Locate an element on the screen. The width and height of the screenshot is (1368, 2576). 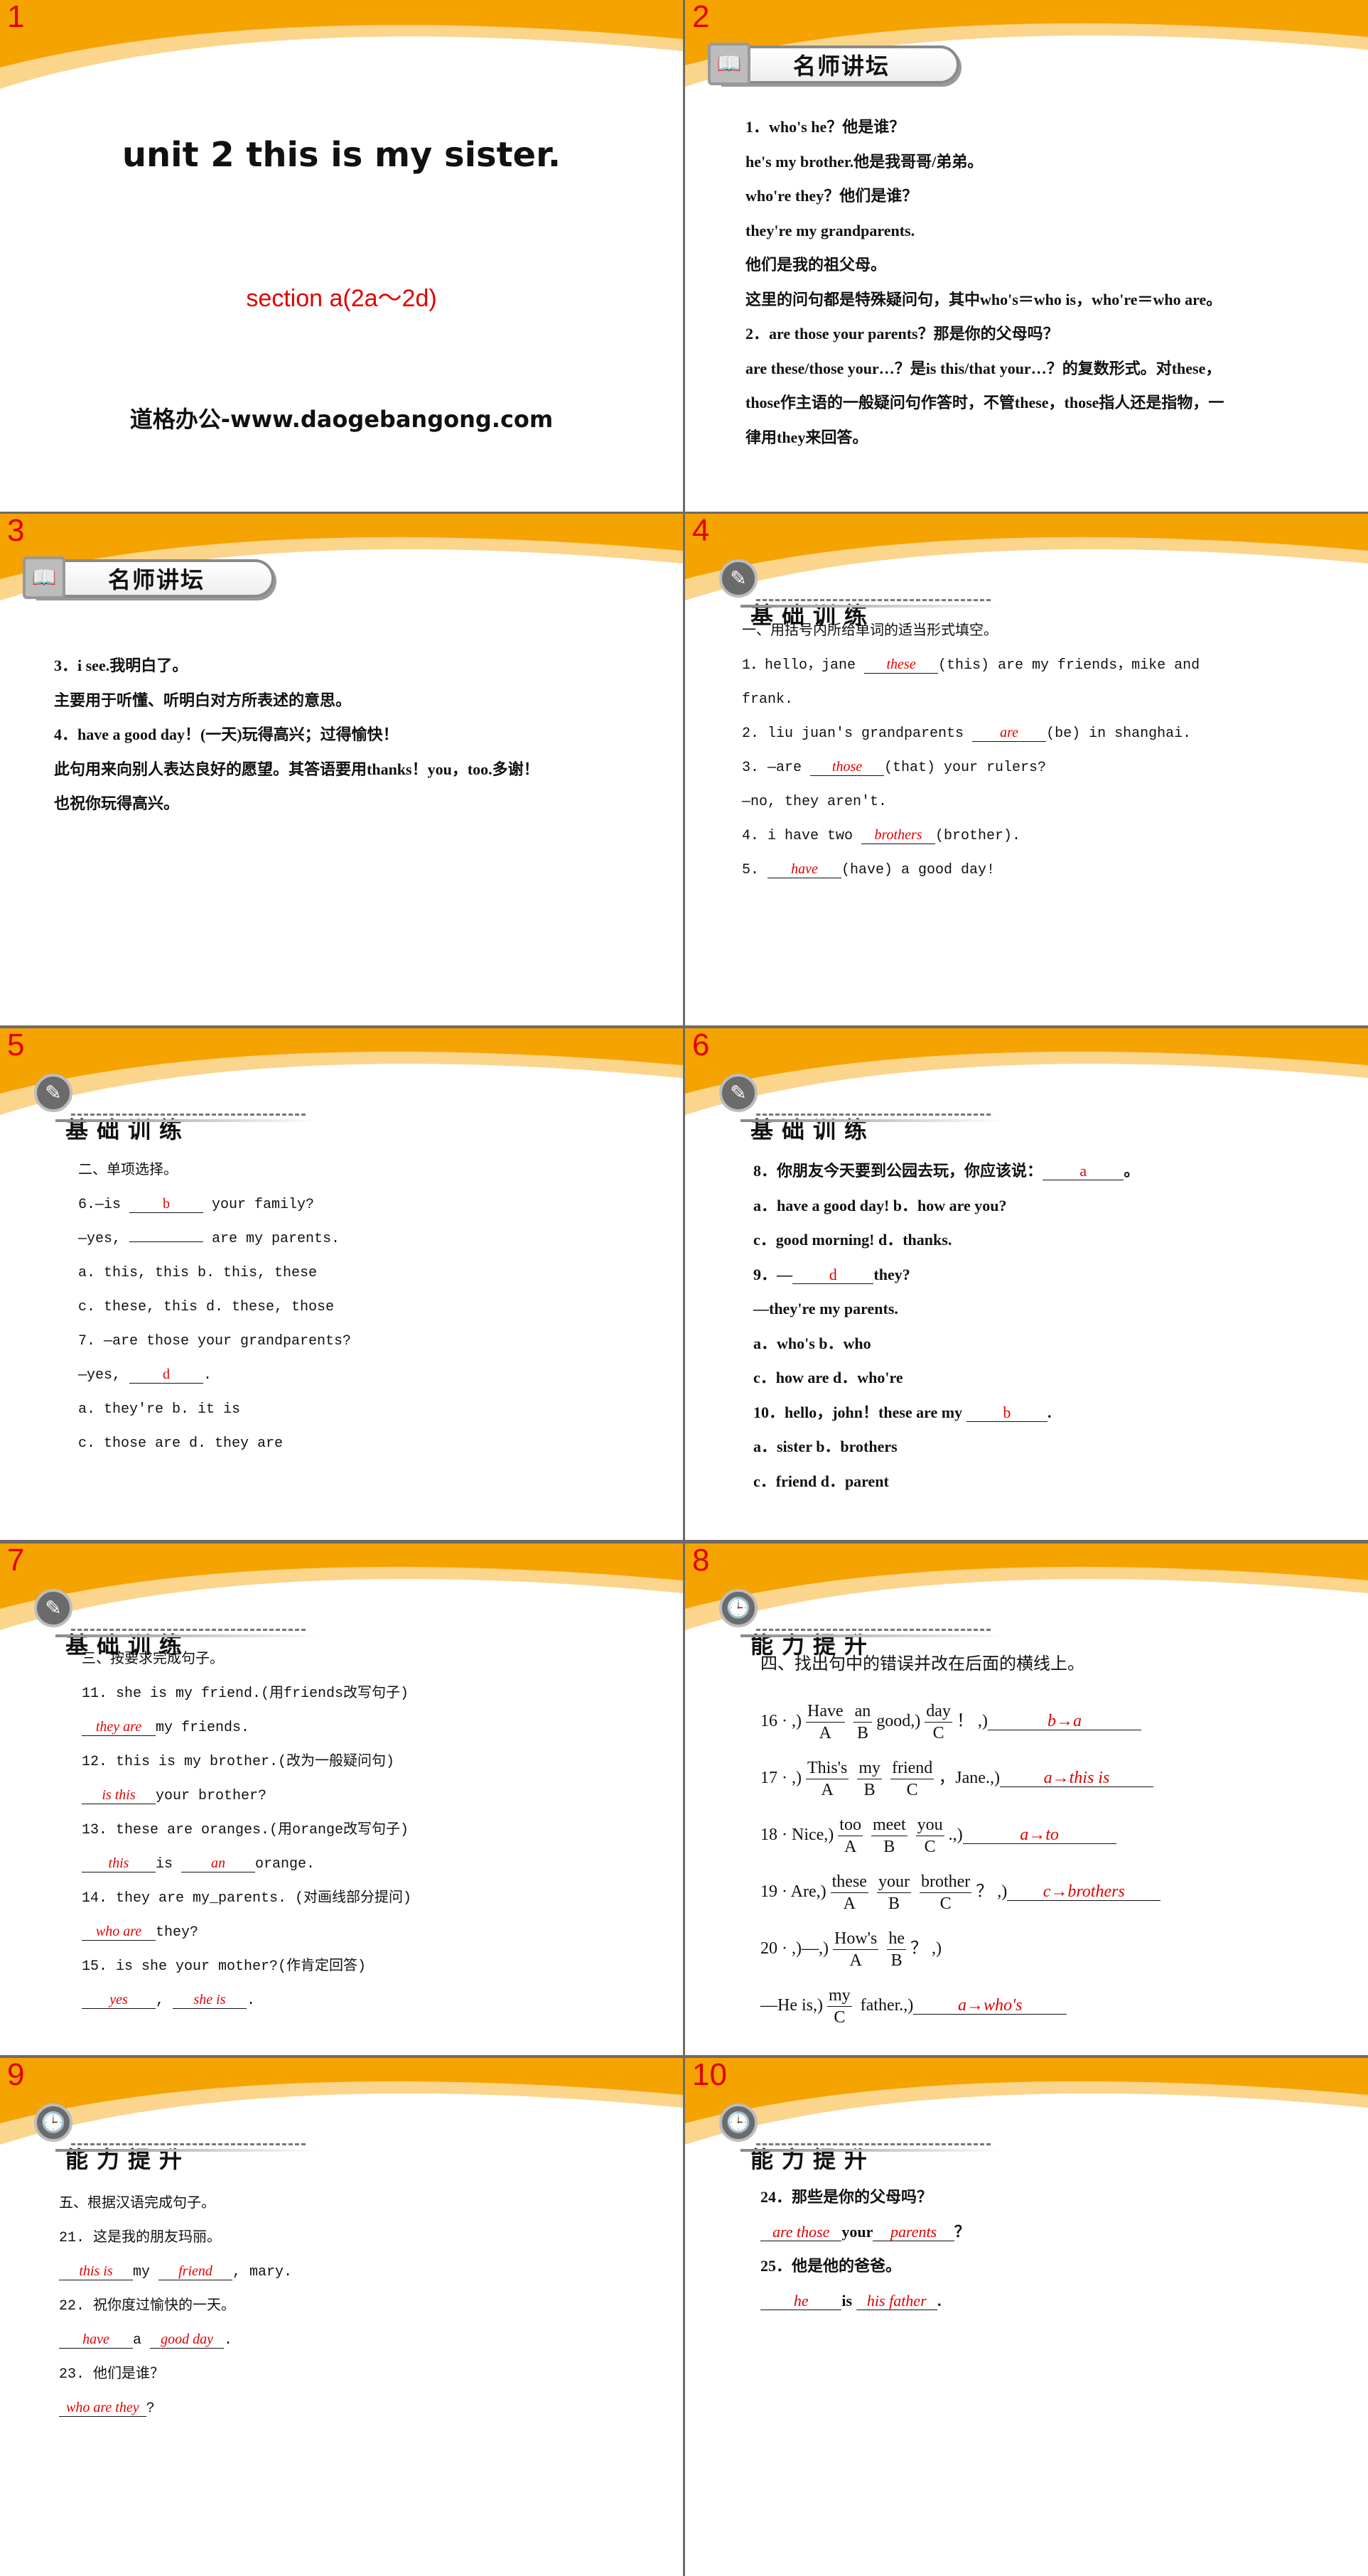
option-word: Have is located at coordinates (825, 1712).